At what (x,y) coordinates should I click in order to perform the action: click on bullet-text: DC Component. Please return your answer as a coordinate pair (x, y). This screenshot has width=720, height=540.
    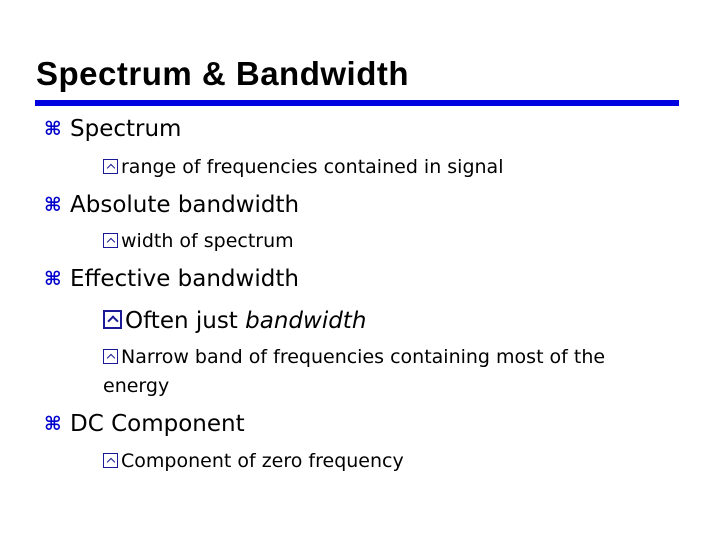
    Looking at the image, I should click on (157, 424).